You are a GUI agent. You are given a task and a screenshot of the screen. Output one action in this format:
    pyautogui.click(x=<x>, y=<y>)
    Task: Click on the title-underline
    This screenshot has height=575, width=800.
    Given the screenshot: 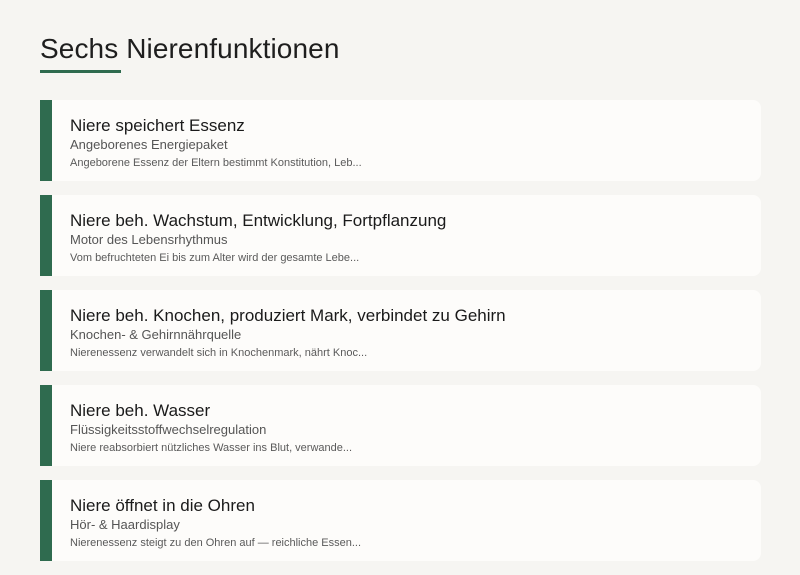 What is the action you would take?
    pyautogui.click(x=80, y=71)
    